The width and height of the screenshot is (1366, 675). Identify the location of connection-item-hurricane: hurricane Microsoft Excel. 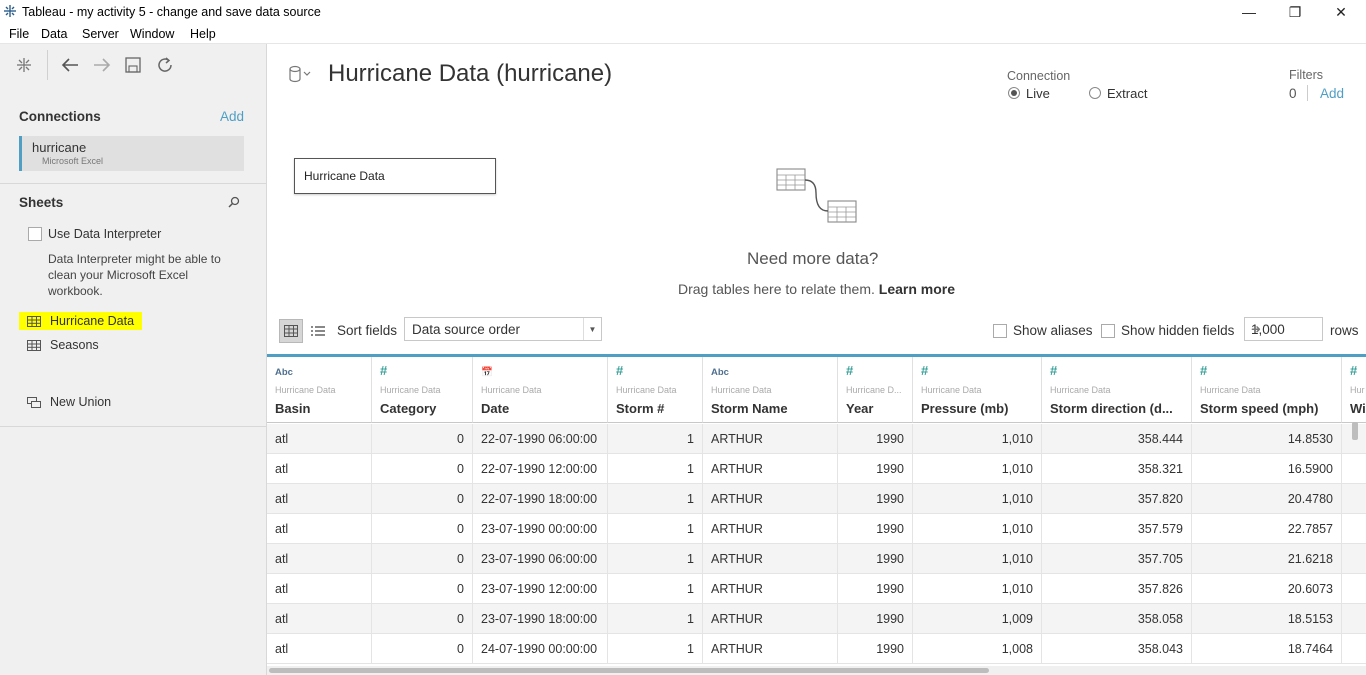
(131, 153).